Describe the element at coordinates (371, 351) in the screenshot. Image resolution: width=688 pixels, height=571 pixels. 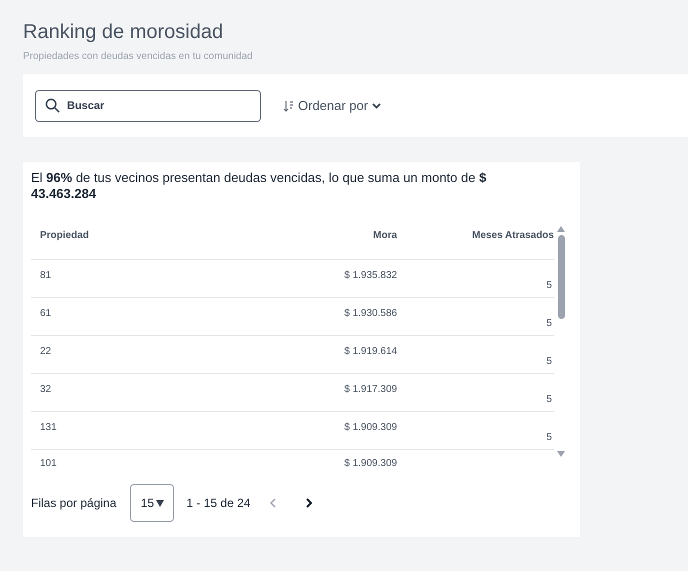
I see `table-cell: $ 1.919.614` at that location.